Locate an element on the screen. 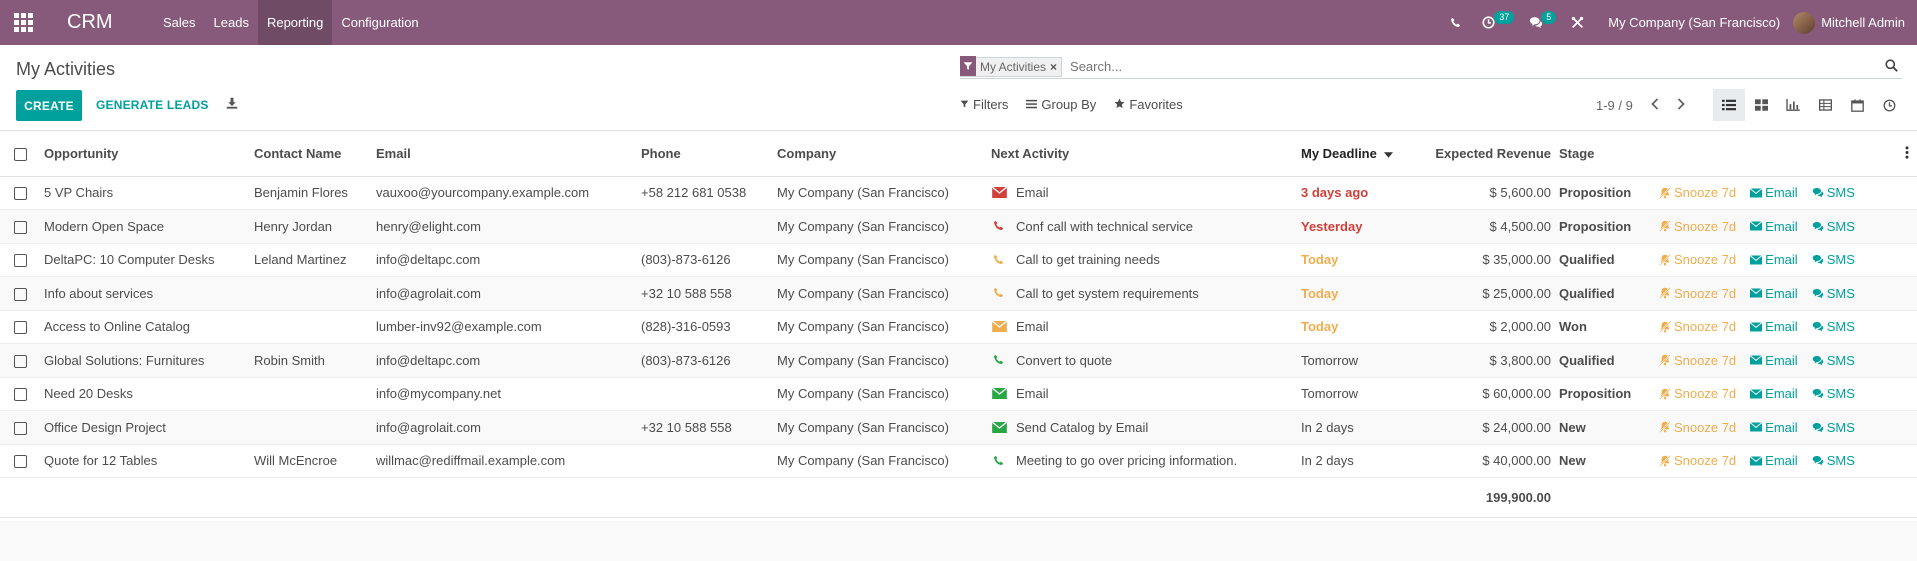 This screenshot has height=561, width=1917. cell-revenue: $ 5,600.00 is located at coordinates (1492, 193).